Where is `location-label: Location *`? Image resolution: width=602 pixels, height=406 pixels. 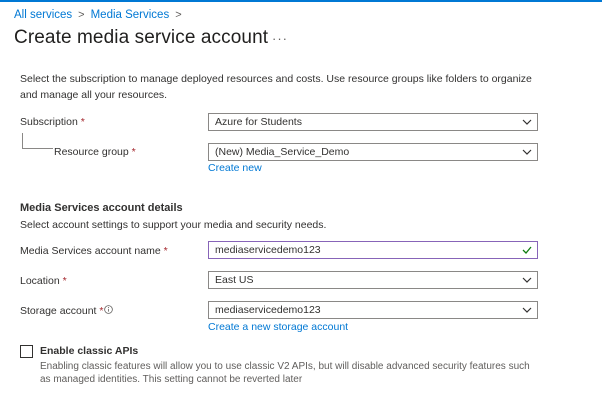 location-label: Location * is located at coordinates (43, 281).